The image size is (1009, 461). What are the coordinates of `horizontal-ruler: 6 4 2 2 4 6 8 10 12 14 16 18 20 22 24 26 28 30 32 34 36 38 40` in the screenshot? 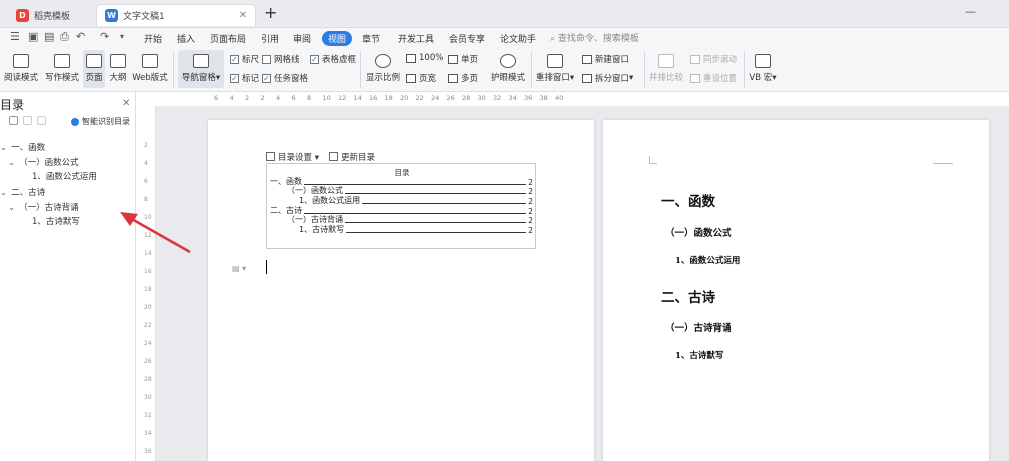 It's located at (572, 99).